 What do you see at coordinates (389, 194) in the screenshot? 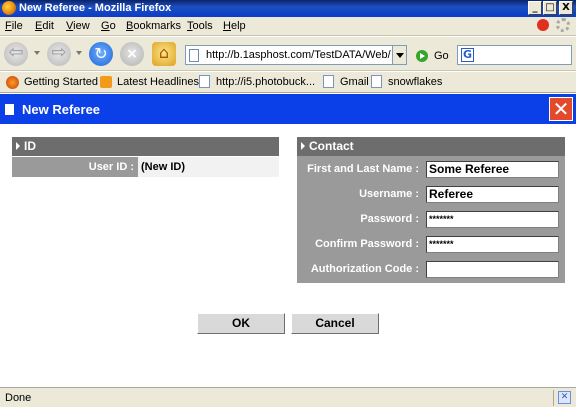
I see `username-label: Username :` at bounding box center [389, 194].